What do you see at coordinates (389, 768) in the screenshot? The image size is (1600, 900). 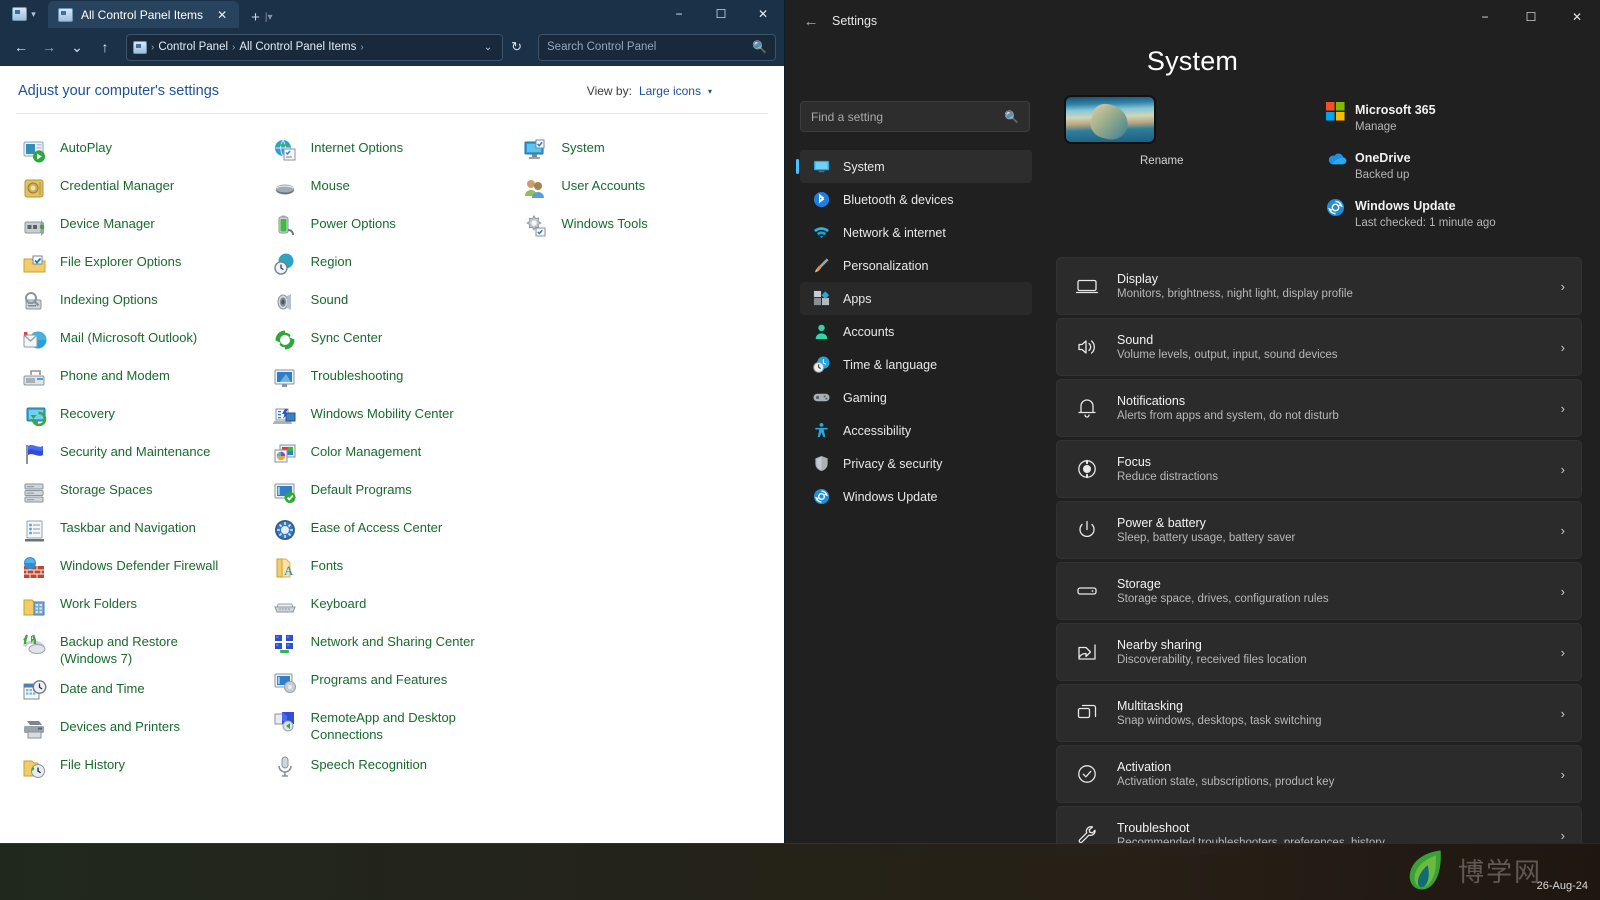 I see `control-panel-item: Speech Recognition` at bounding box center [389, 768].